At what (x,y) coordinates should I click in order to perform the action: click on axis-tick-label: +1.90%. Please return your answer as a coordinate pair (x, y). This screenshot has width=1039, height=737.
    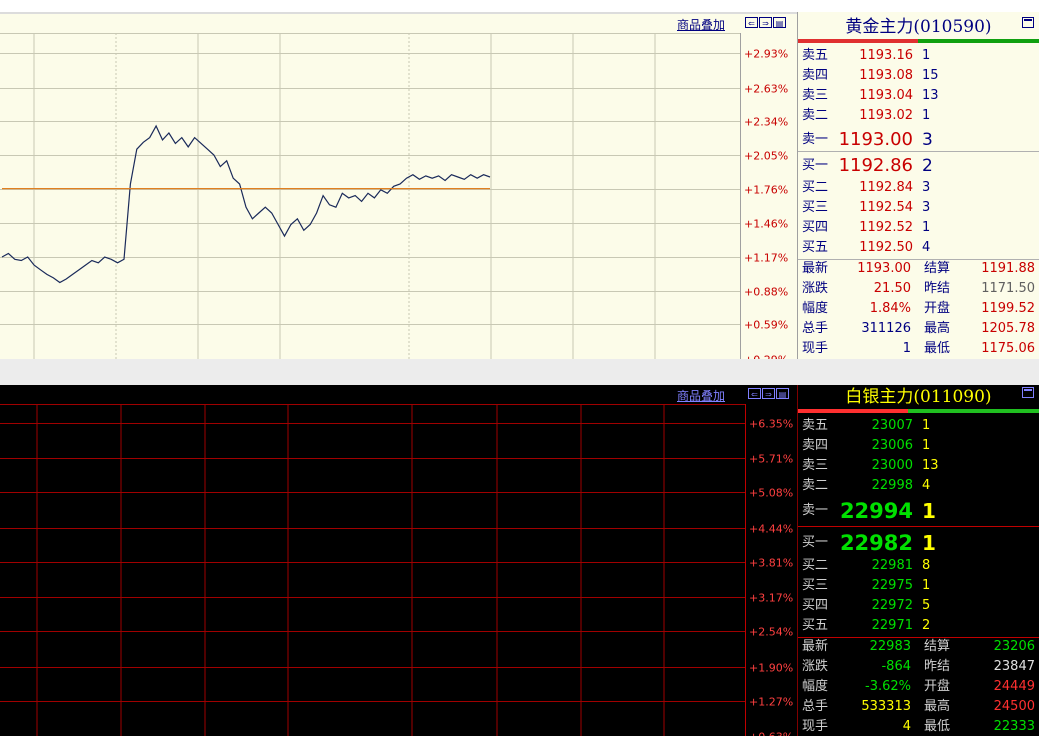
    Looking at the image, I should click on (771, 668).